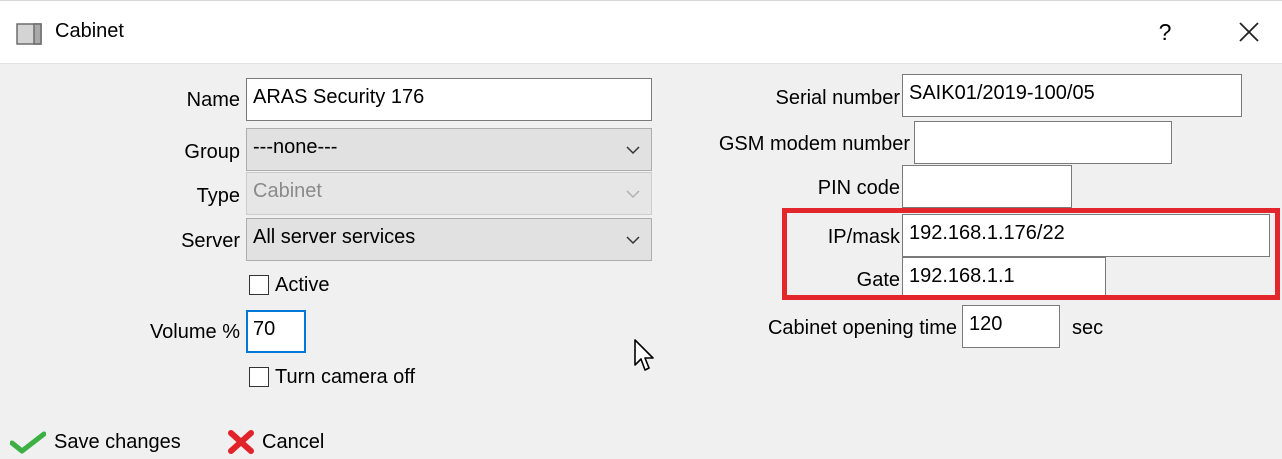 Image resolution: width=1282 pixels, height=459 pixels. Describe the element at coordinates (276, 331) in the screenshot. I see `volume-field: 70` at that location.